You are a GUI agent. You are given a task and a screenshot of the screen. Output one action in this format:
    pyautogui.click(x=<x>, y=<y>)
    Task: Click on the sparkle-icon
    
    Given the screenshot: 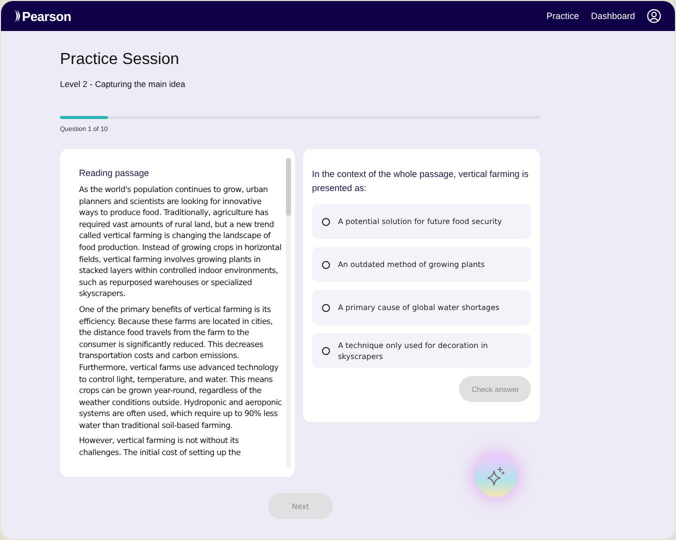 What is the action you would take?
    pyautogui.click(x=496, y=476)
    